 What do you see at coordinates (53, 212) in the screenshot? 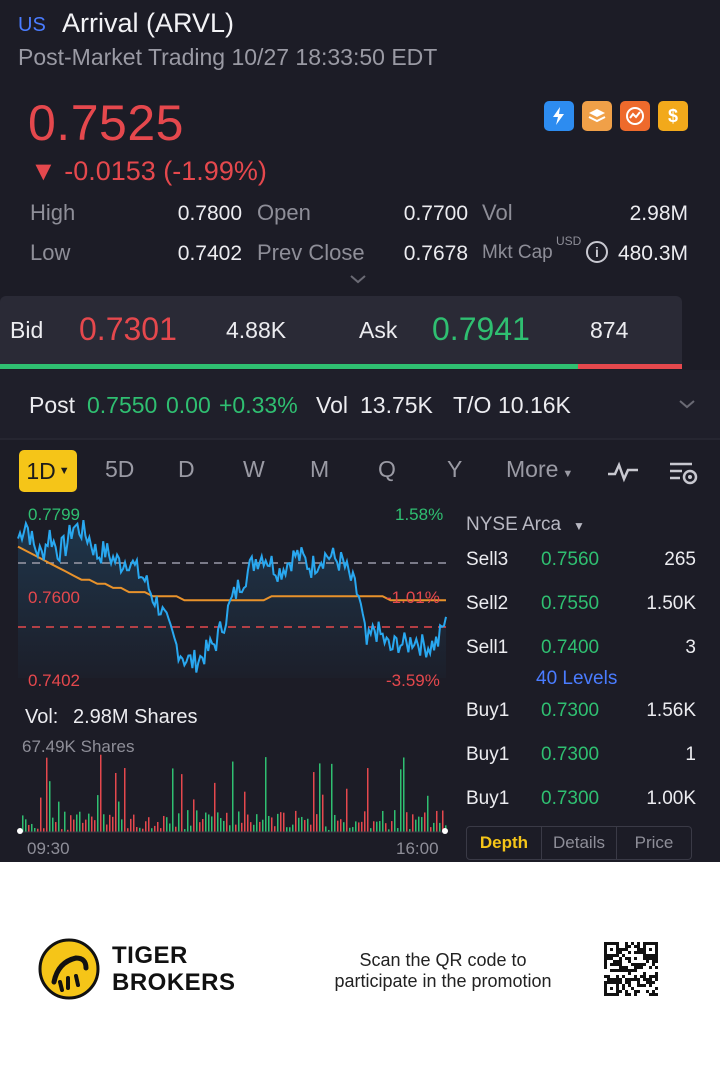
I see `high-label: High` at bounding box center [53, 212].